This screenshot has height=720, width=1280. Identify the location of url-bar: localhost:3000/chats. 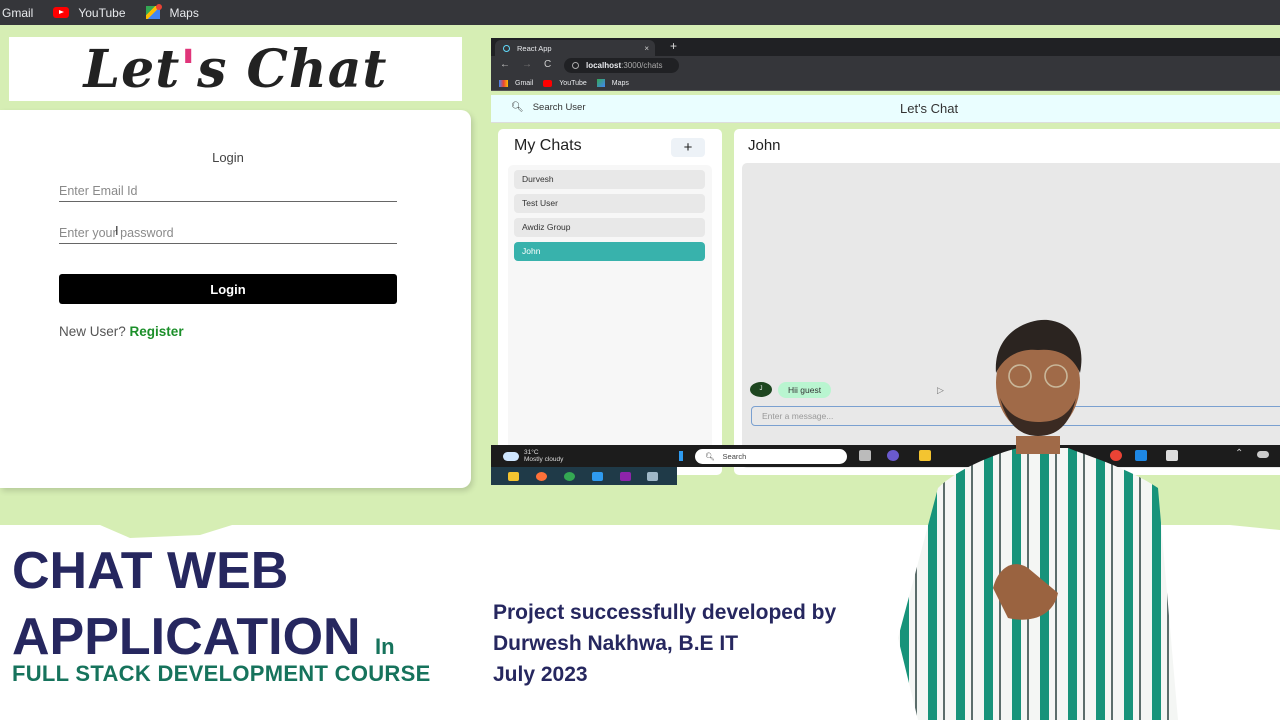
(621, 65).